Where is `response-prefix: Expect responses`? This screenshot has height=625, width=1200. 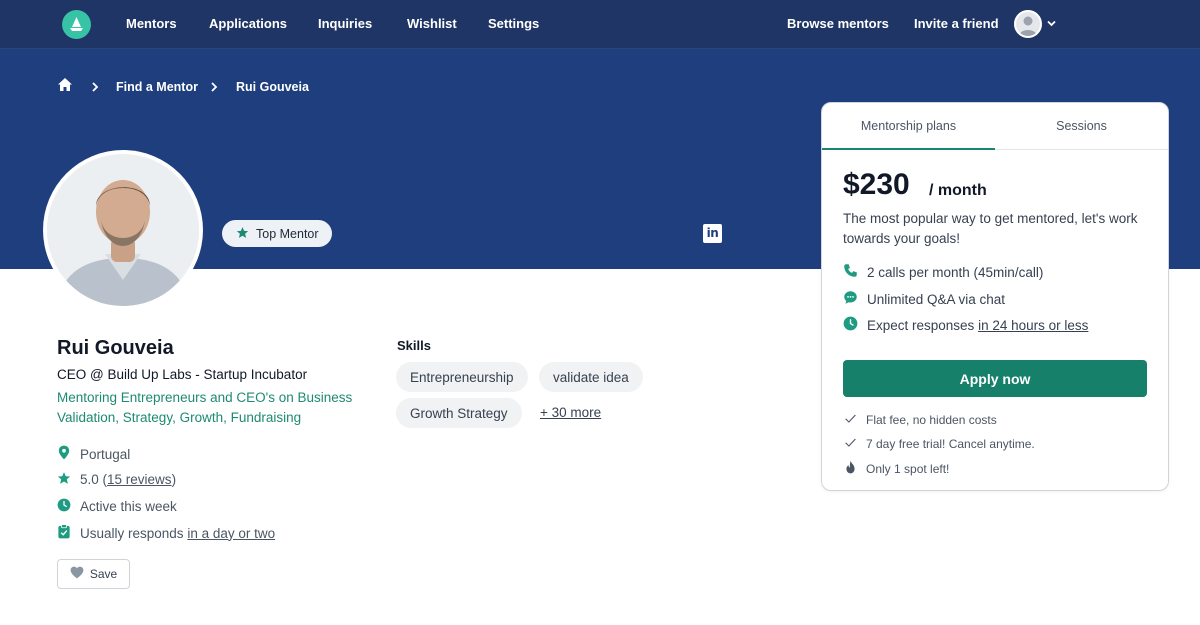 response-prefix: Expect responses is located at coordinates (921, 325).